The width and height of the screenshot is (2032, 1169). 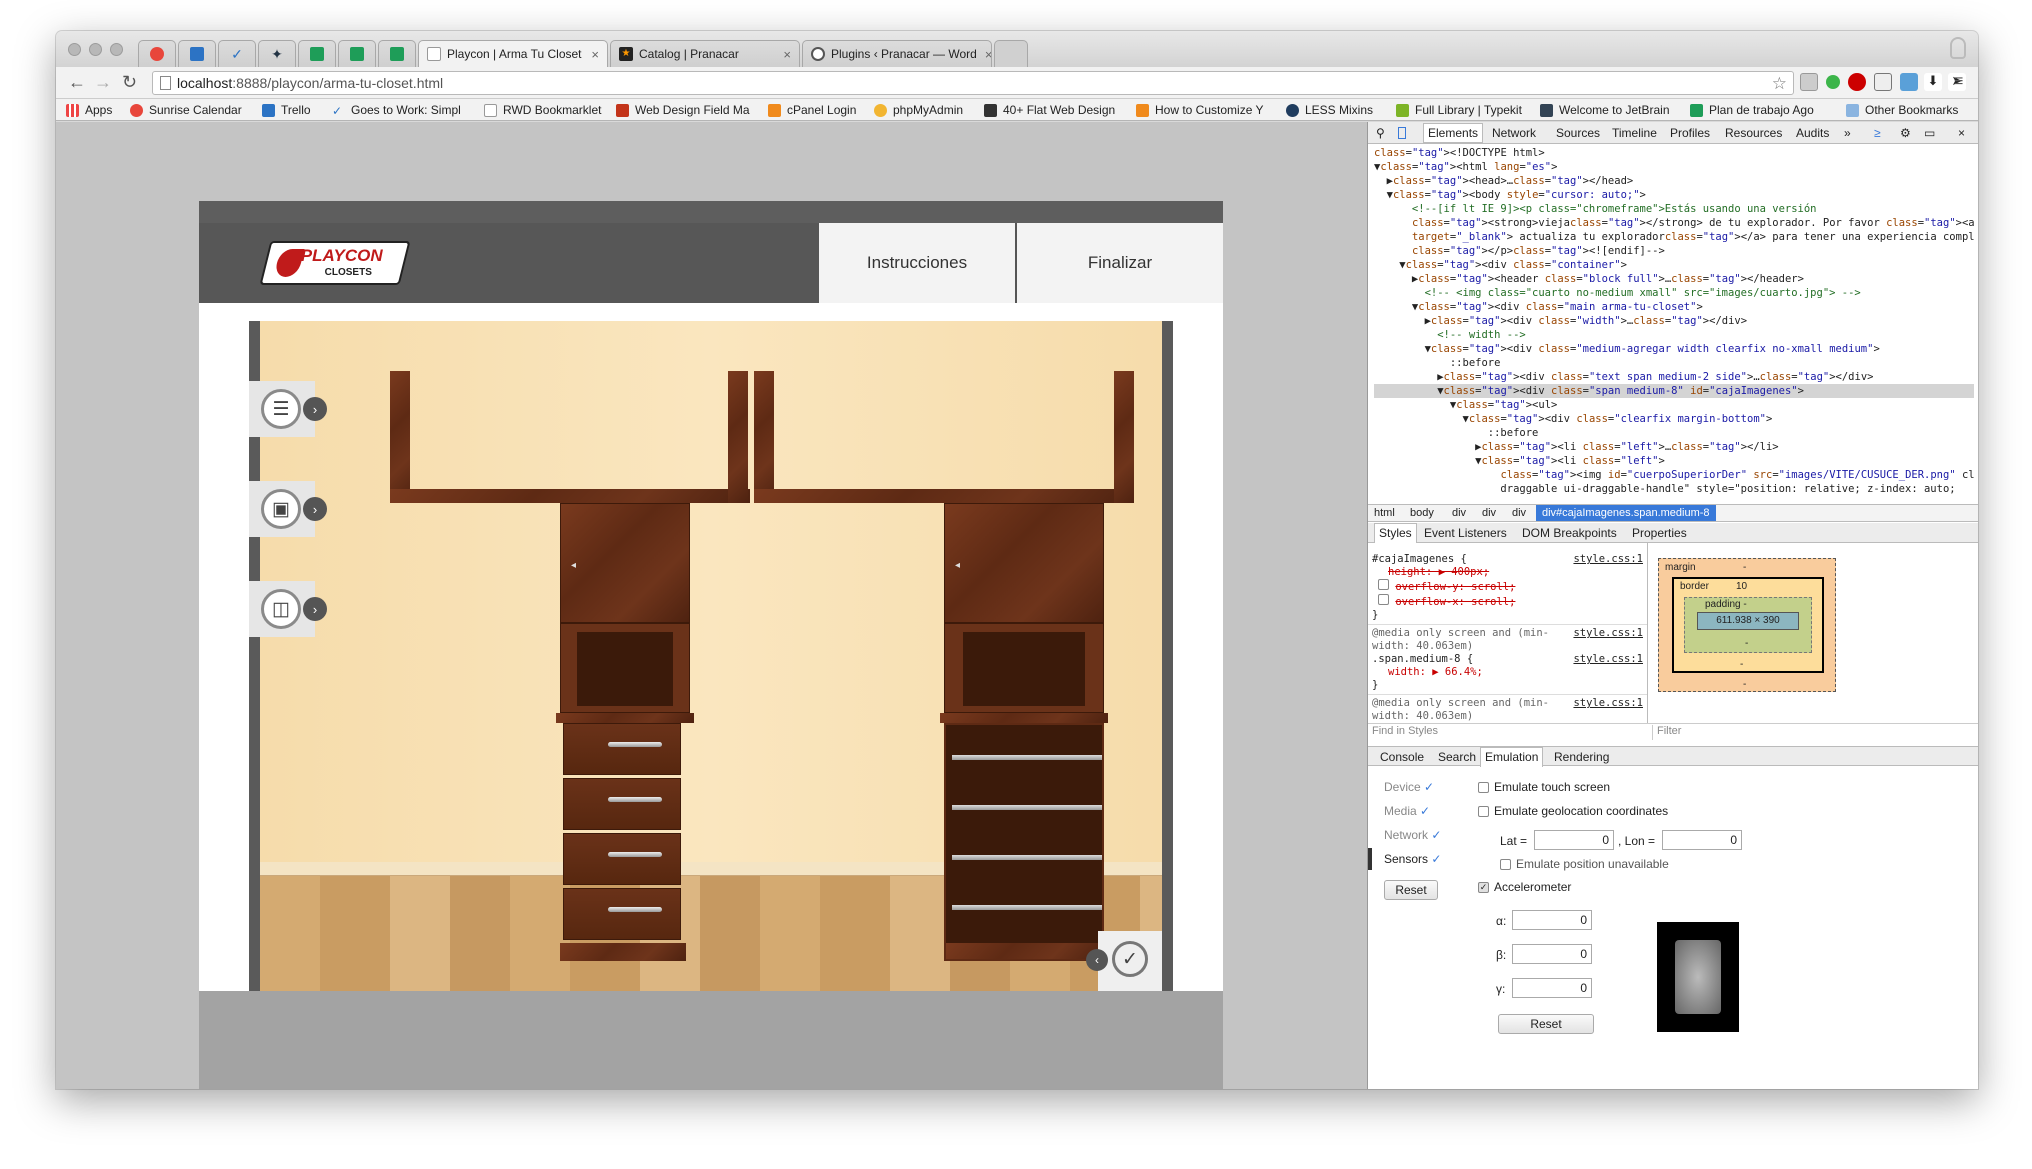 I want to click on device-orientation-preview, so click(x=1698, y=977).